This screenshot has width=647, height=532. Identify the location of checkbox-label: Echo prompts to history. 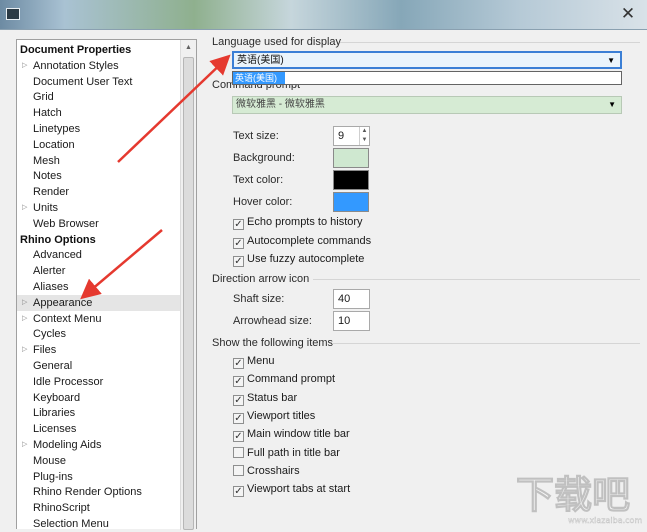
(305, 222).